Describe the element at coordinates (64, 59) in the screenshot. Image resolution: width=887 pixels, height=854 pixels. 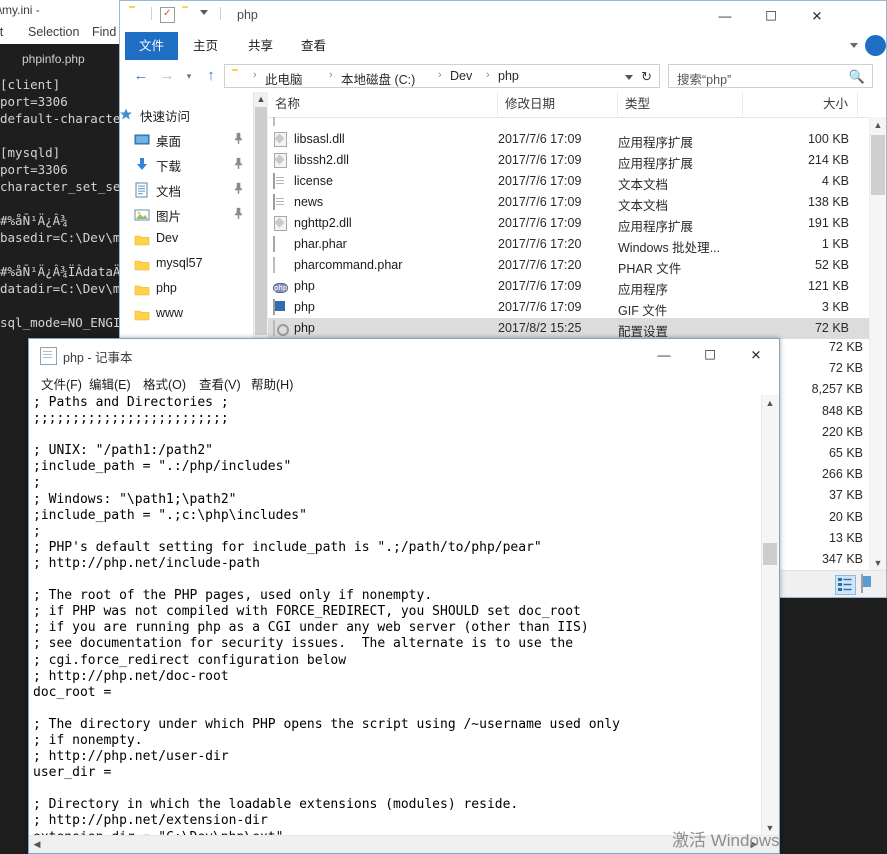
I see `editor-tab-phpinfo: phpinfo.php` at that location.